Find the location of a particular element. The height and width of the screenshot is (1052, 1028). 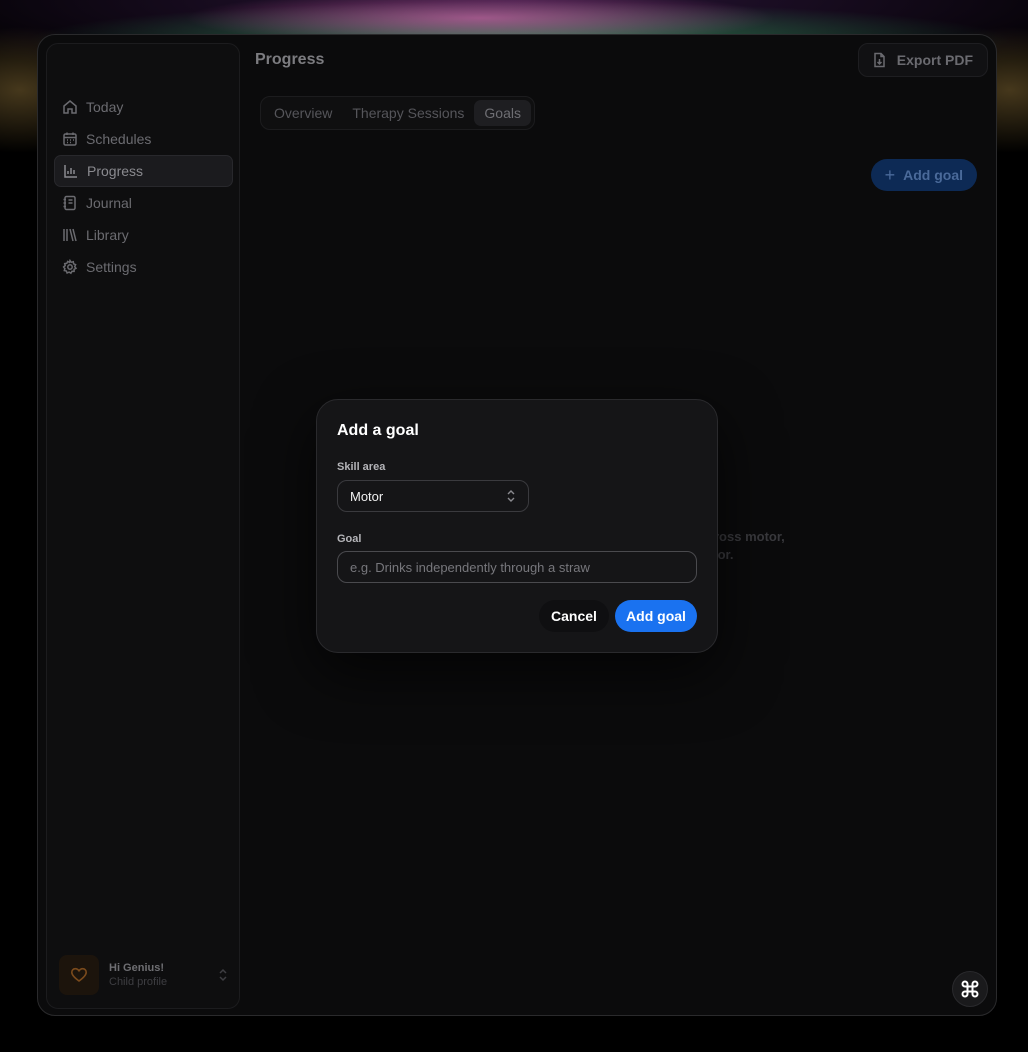

page-title: Progress is located at coordinates (290, 59).